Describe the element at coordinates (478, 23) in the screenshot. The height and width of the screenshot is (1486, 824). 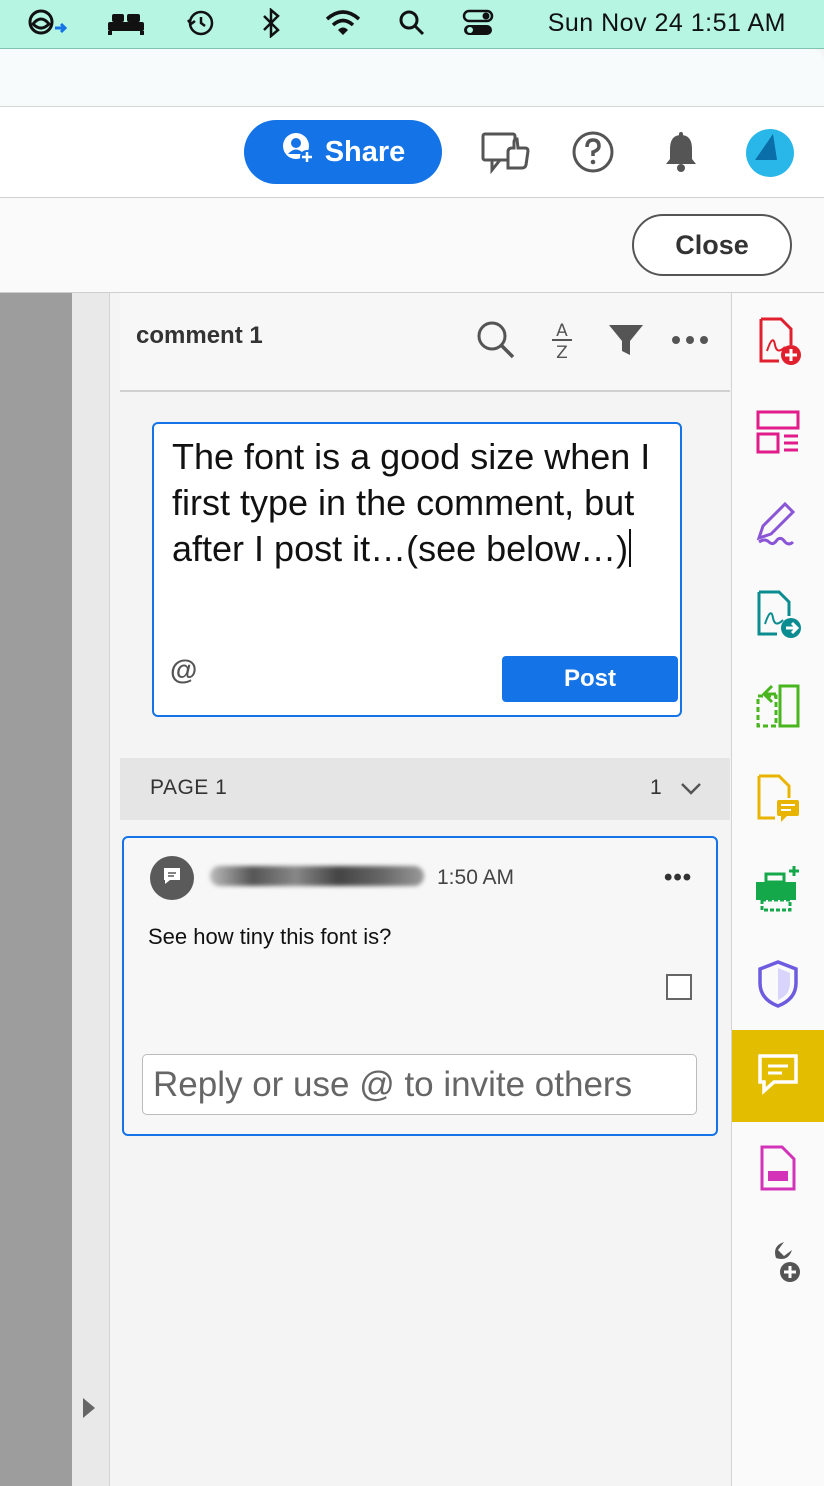
I see `control-center-icon` at that location.